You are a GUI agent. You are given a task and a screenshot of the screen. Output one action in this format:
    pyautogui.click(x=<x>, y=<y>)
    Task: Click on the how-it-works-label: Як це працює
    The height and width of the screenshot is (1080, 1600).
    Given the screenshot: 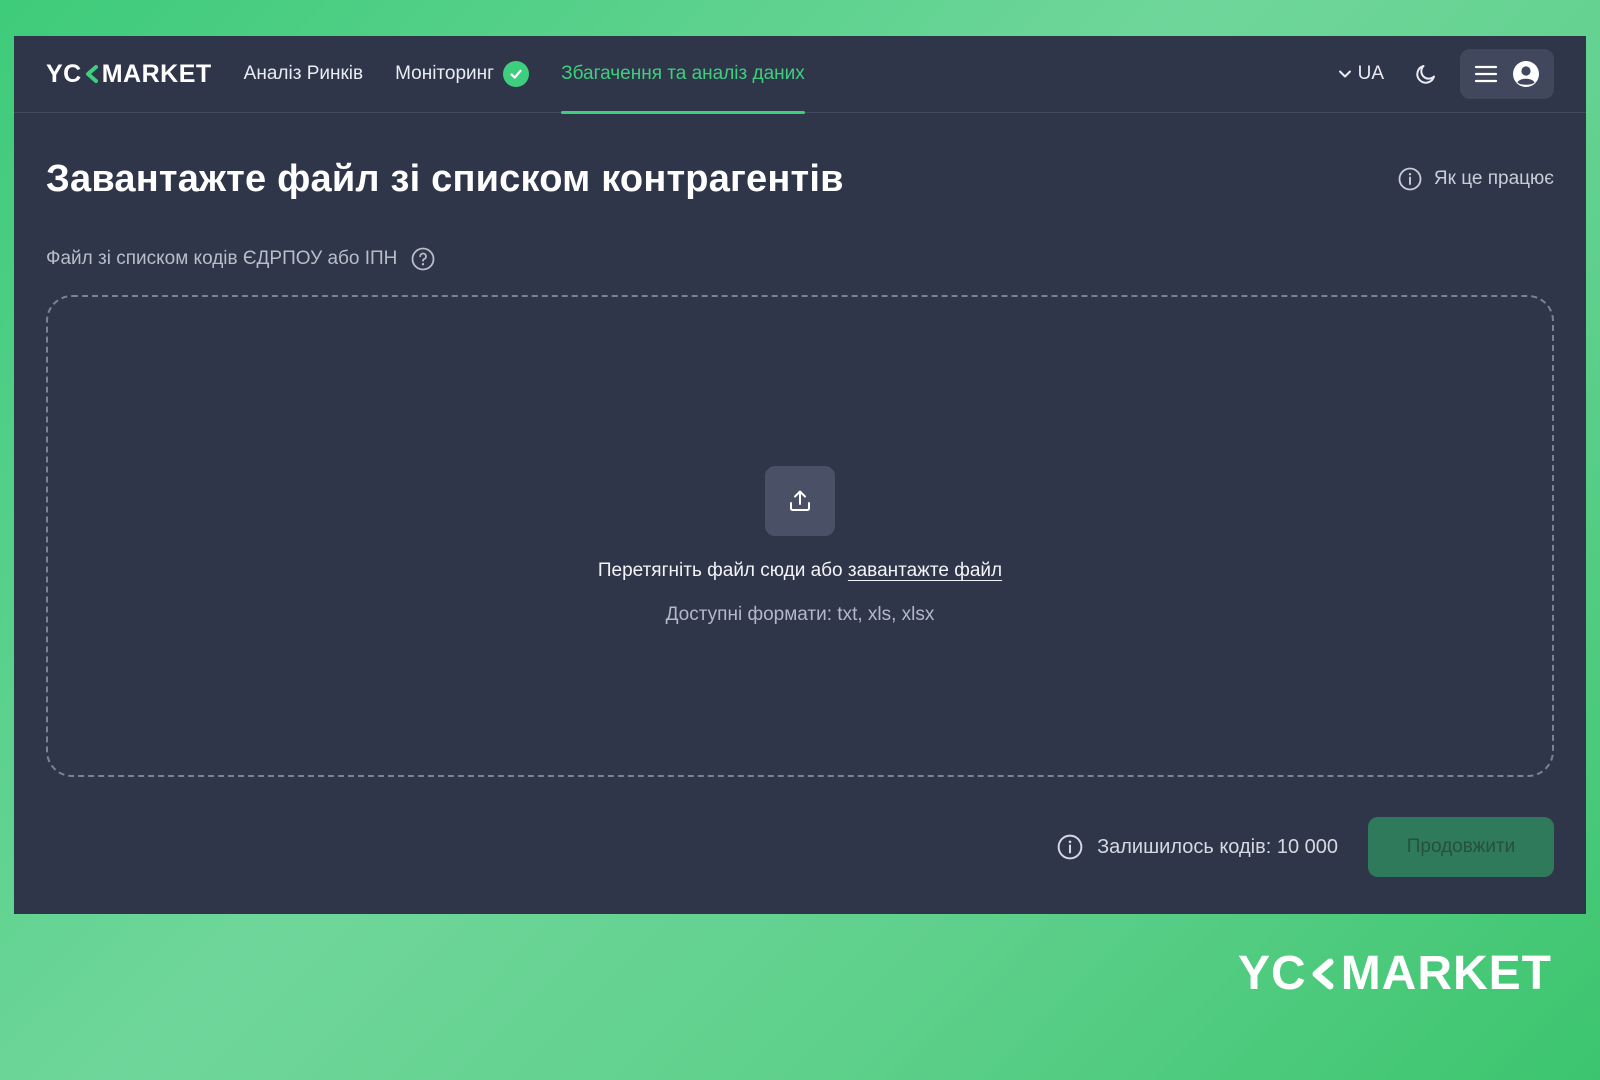 What is the action you would take?
    pyautogui.click(x=1493, y=178)
    